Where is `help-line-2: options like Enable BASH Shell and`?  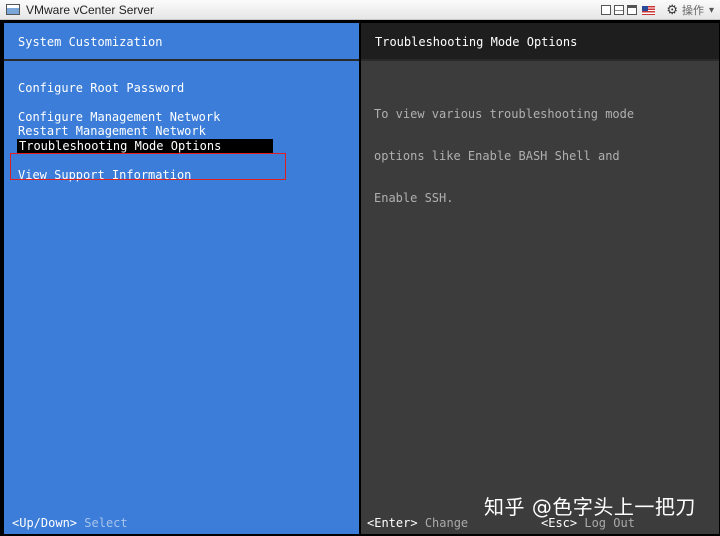 help-line-2: options like Enable BASH Shell and is located at coordinates (497, 156).